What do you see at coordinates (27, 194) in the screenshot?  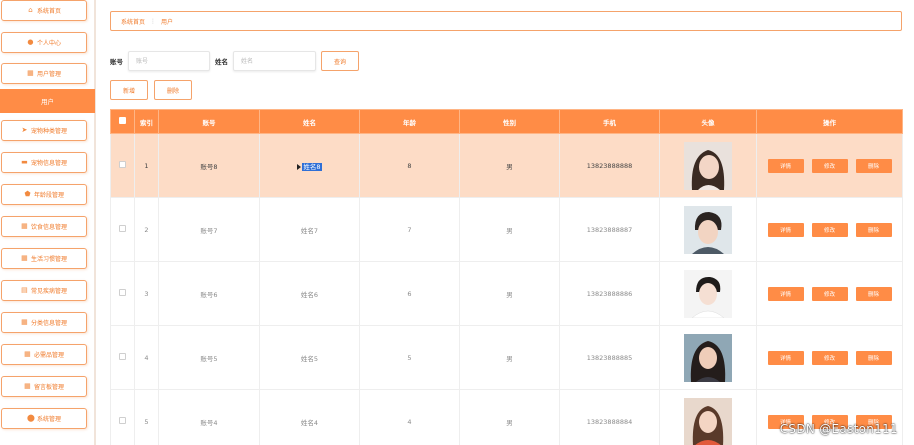 I see `shield-icon: ⬟` at bounding box center [27, 194].